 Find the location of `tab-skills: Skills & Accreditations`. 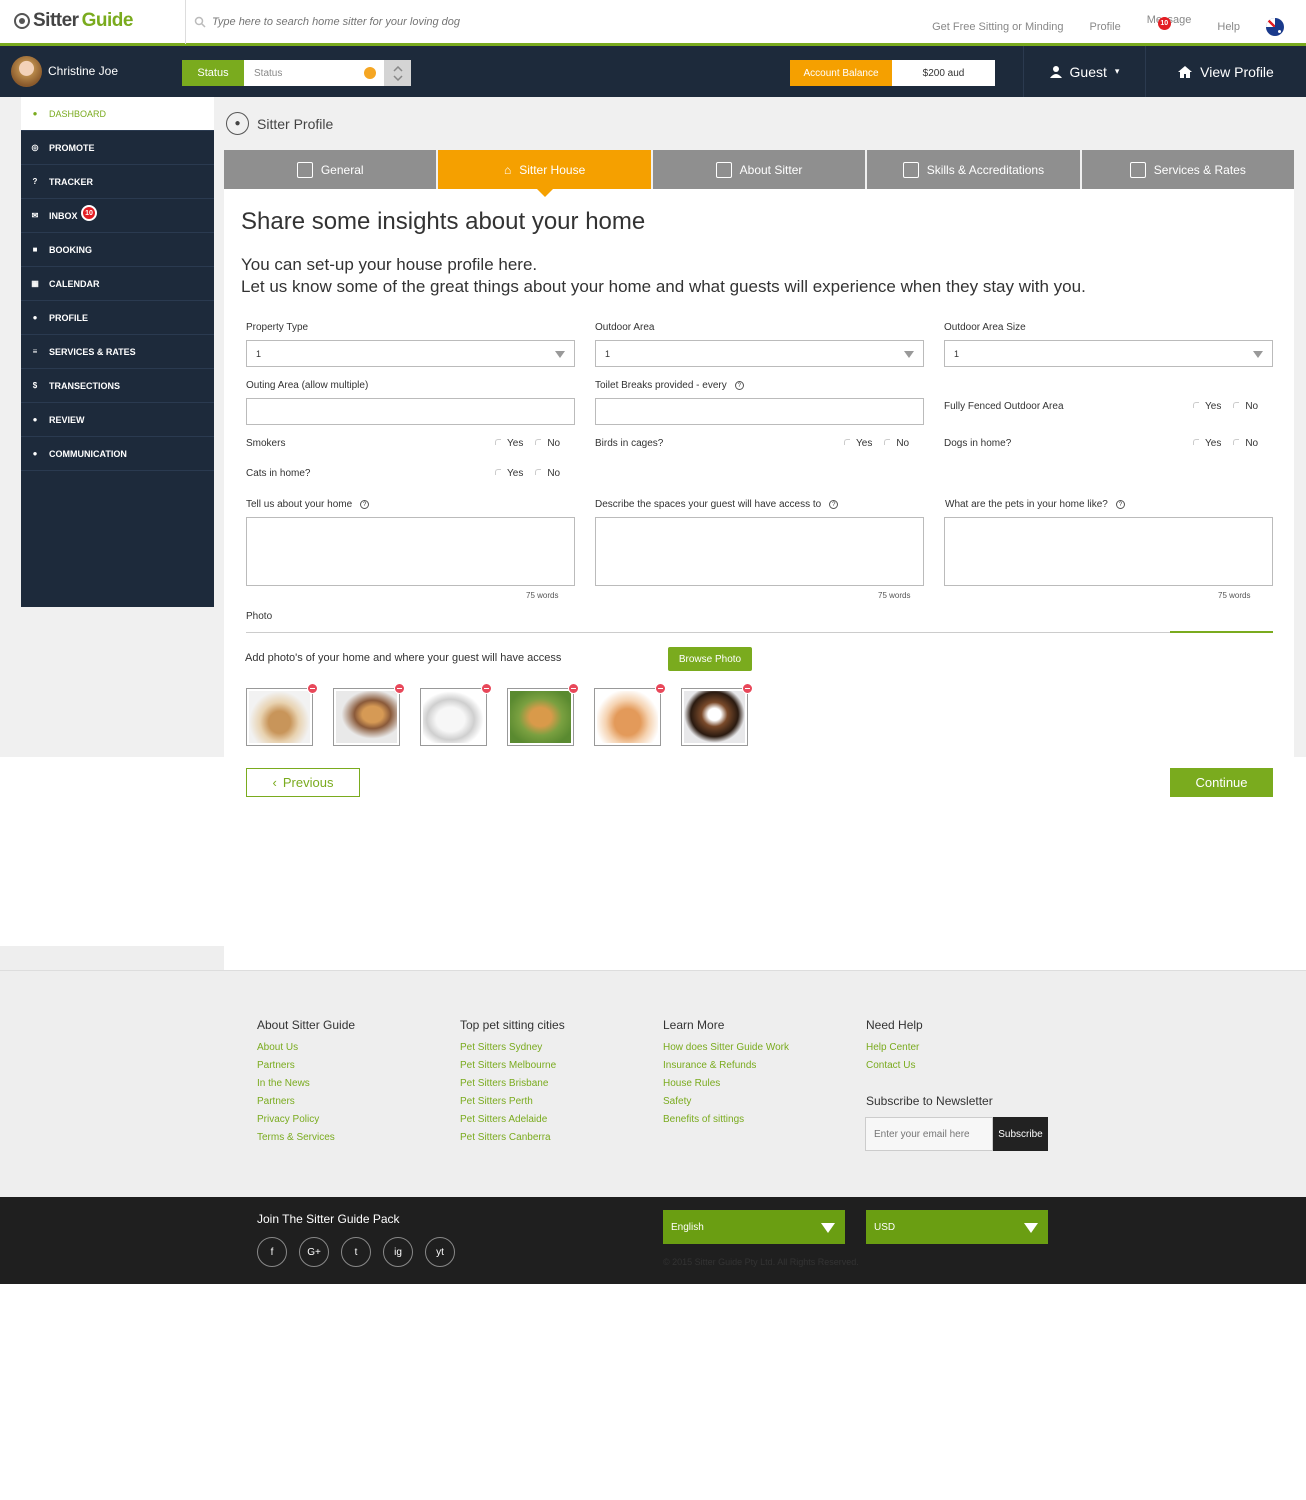

tab-skills: Skills & Accreditations is located at coordinates (973, 169).